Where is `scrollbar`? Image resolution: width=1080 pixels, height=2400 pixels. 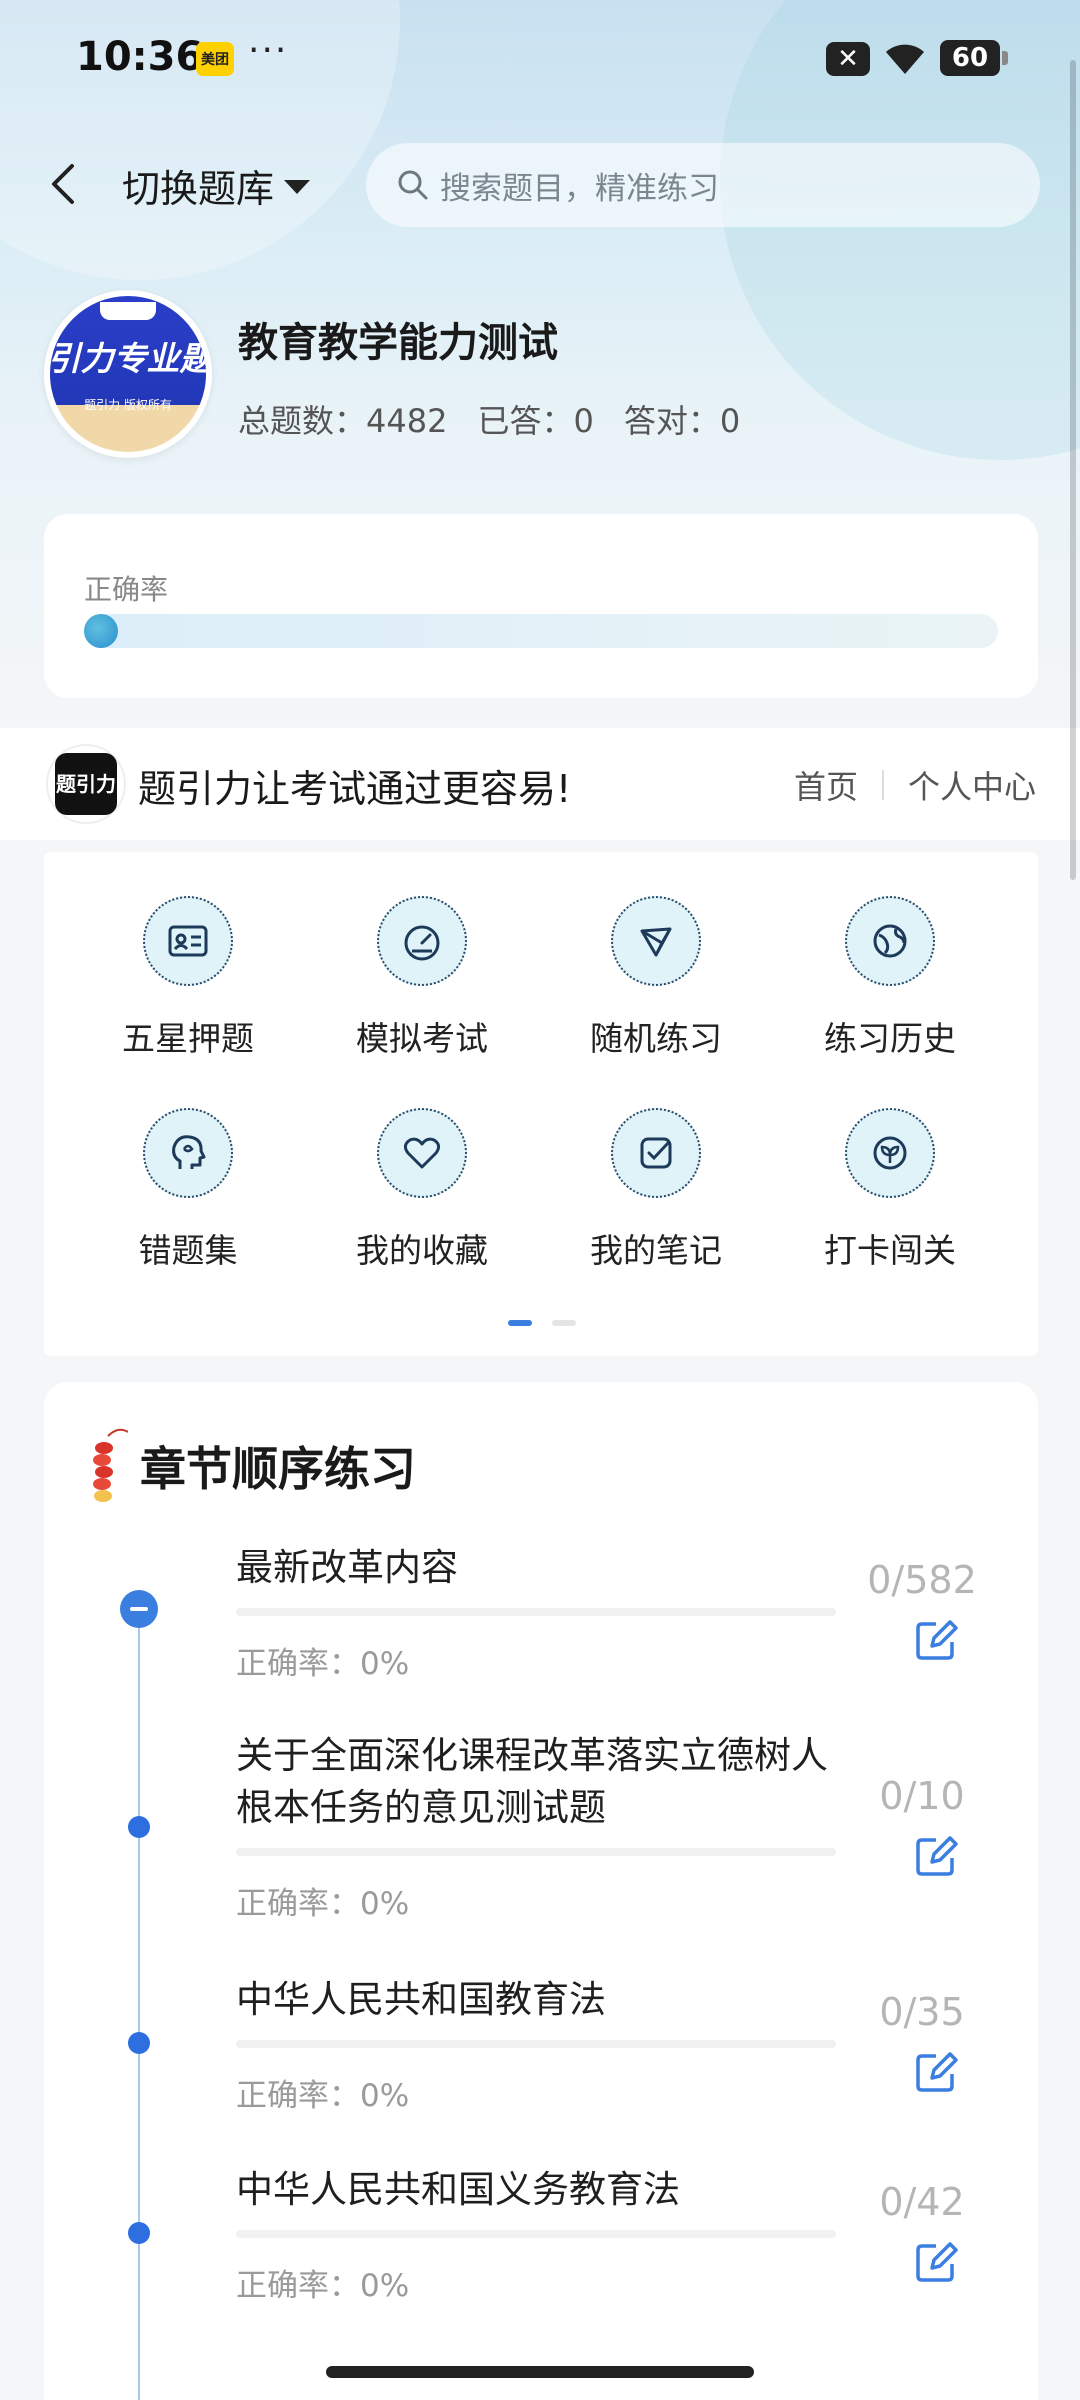
scrollbar is located at coordinates (1073, 470).